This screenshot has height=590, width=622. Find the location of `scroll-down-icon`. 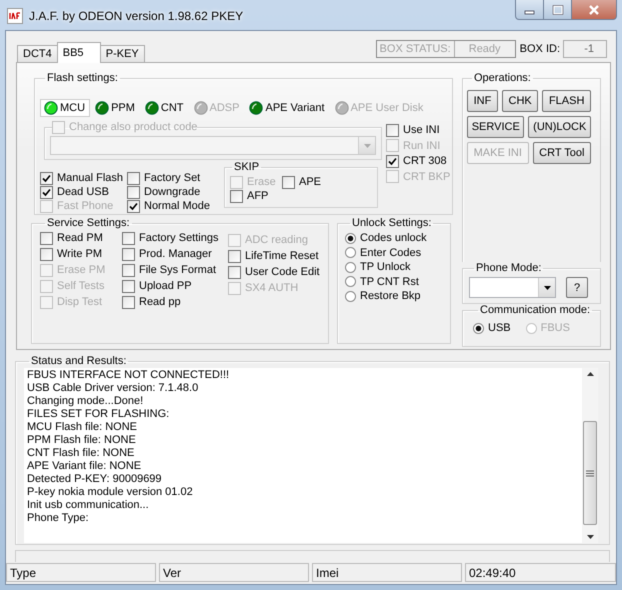

scroll-down-icon is located at coordinates (590, 537).